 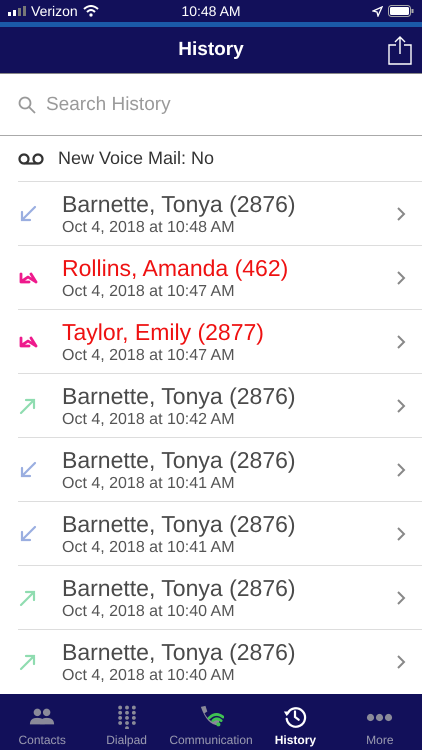 I want to click on tab-item: Contacts, so click(x=42, y=722).